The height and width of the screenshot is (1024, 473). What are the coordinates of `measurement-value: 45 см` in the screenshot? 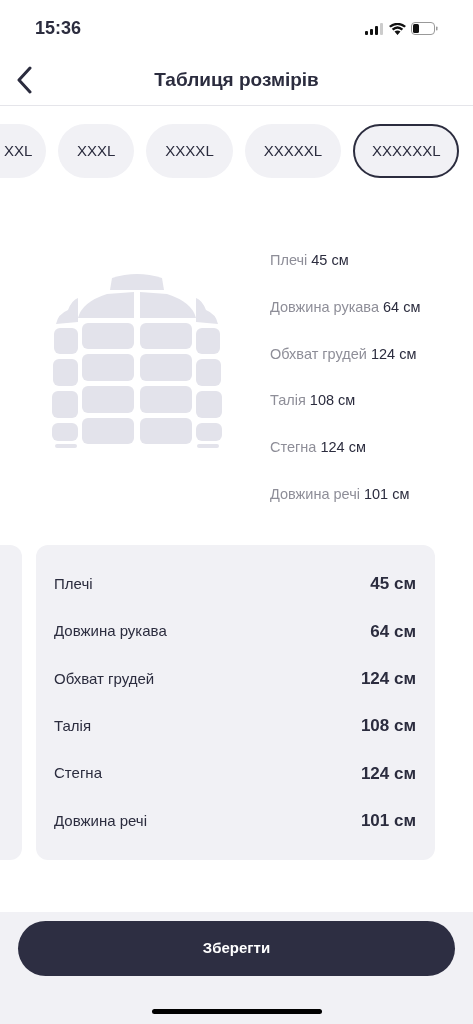 It's located at (393, 584).